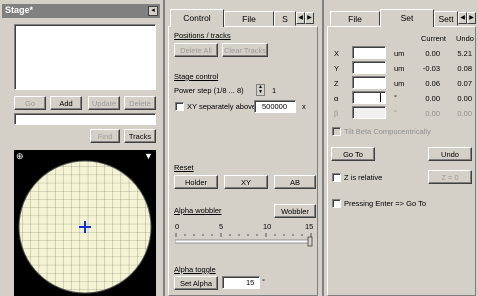 The height and width of the screenshot is (296, 478). Describe the element at coordinates (434, 38) in the screenshot. I see `col-current-header: Current` at that location.